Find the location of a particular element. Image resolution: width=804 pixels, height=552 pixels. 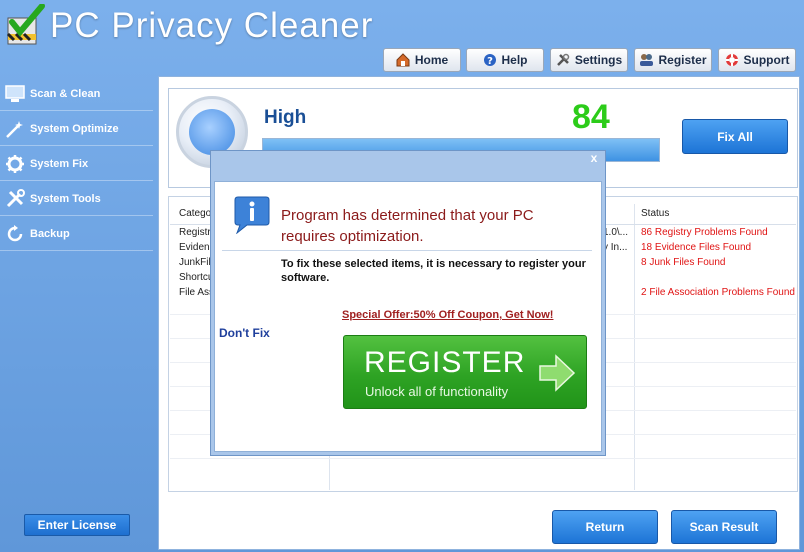

dont-fix-link: Don't Fix is located at coordinates (244, 333).